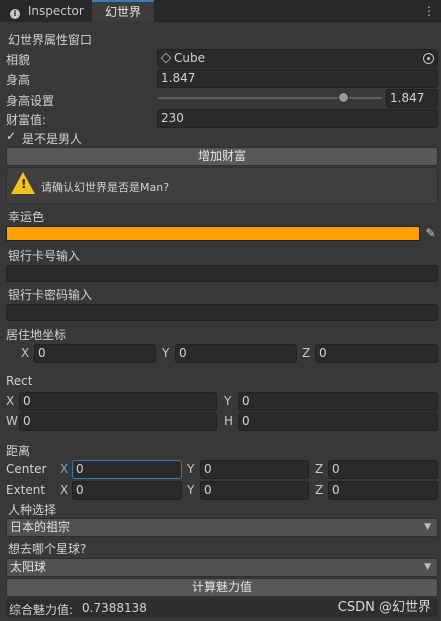 The width and height of the screenshot is (441, 621). Describe the element at coordinates (189, 58) in the screenshot. I see `appearance-value: Cube` at that location.